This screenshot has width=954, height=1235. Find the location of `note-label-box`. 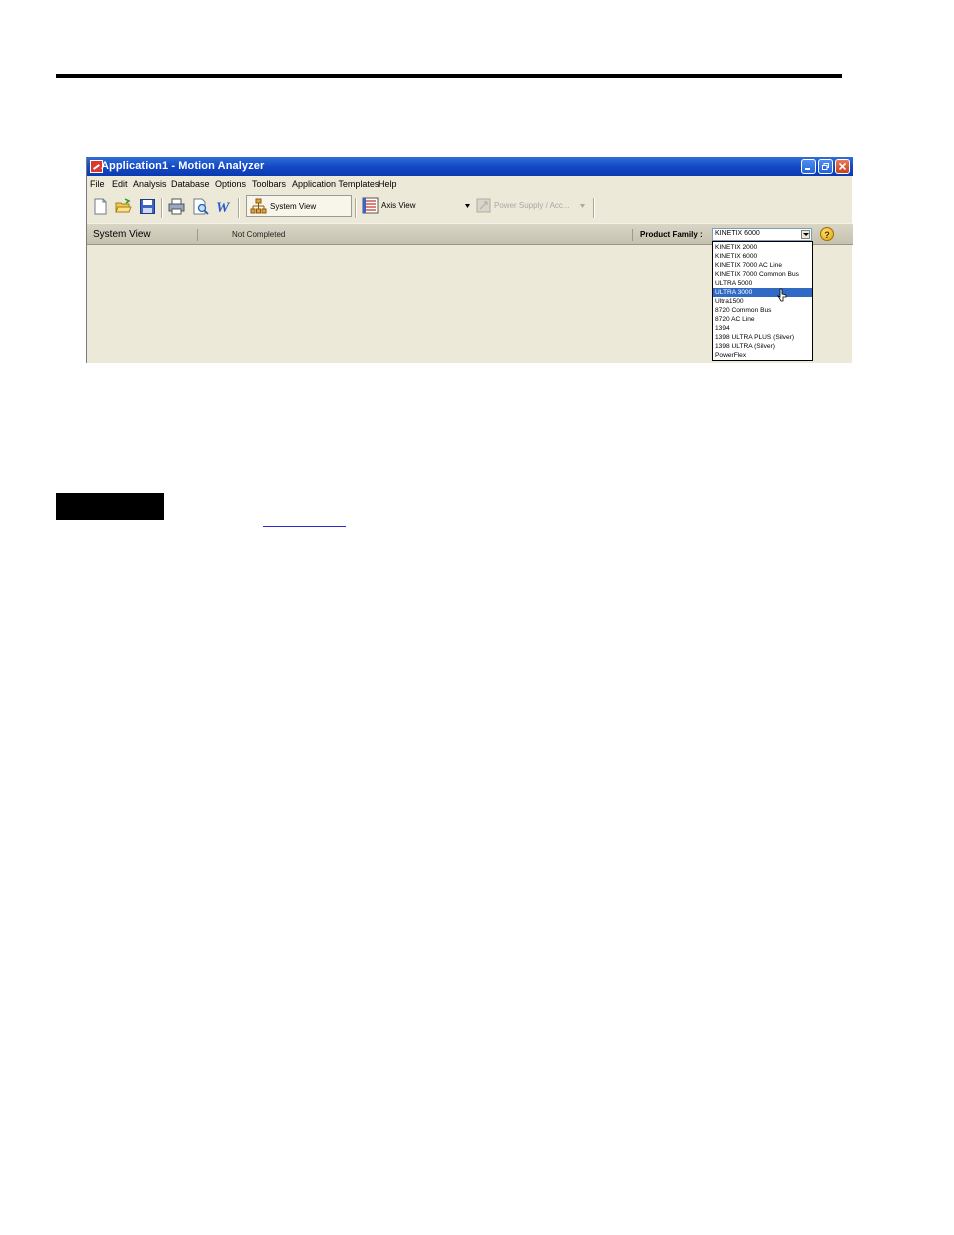

note-label-box is located at coordinates (110, 506).